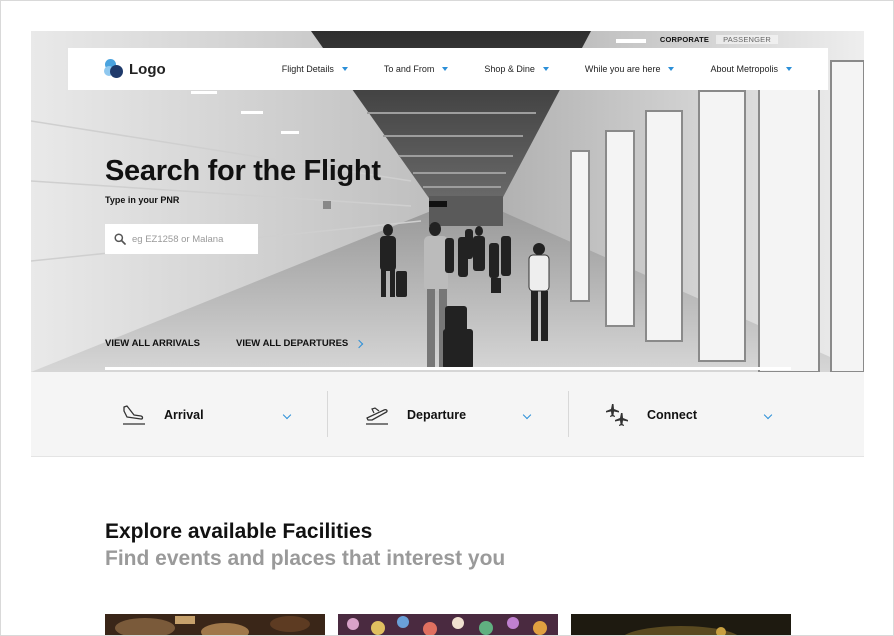  I want to click on pnr-search-box, so click(181, 239).